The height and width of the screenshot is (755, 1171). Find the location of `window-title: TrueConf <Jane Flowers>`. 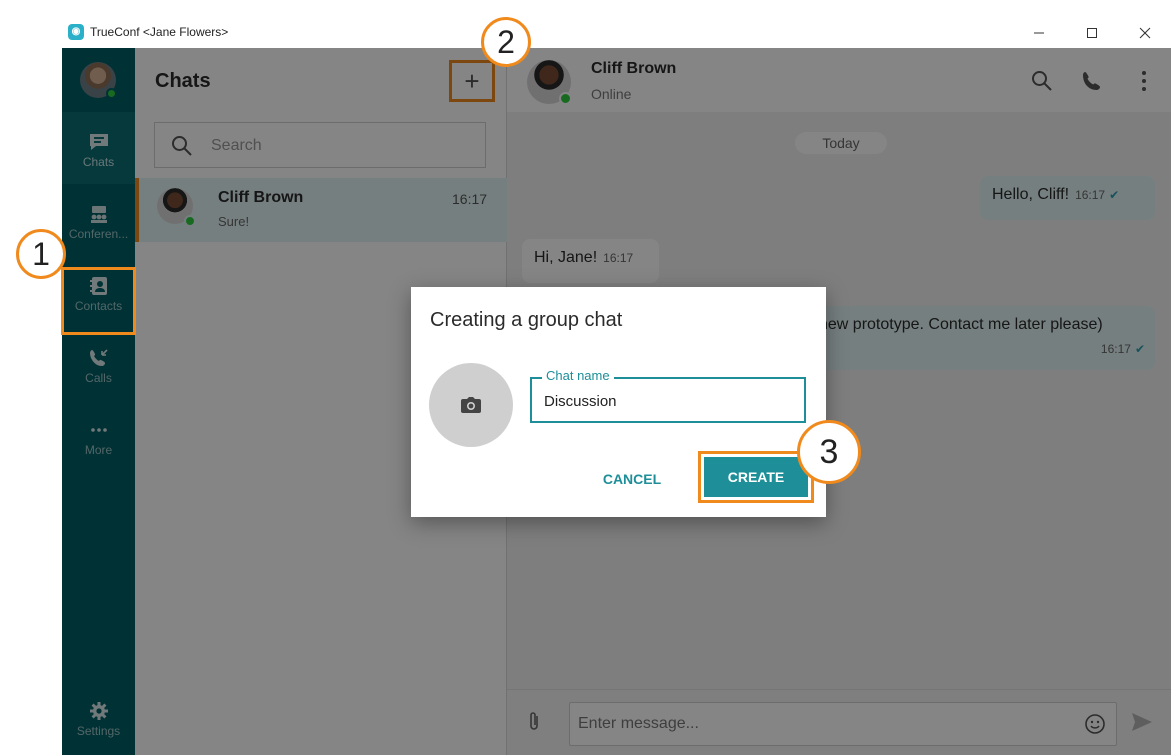

window-title: TrueConf <Jane Flowers> is located at coordinates (159, 32).